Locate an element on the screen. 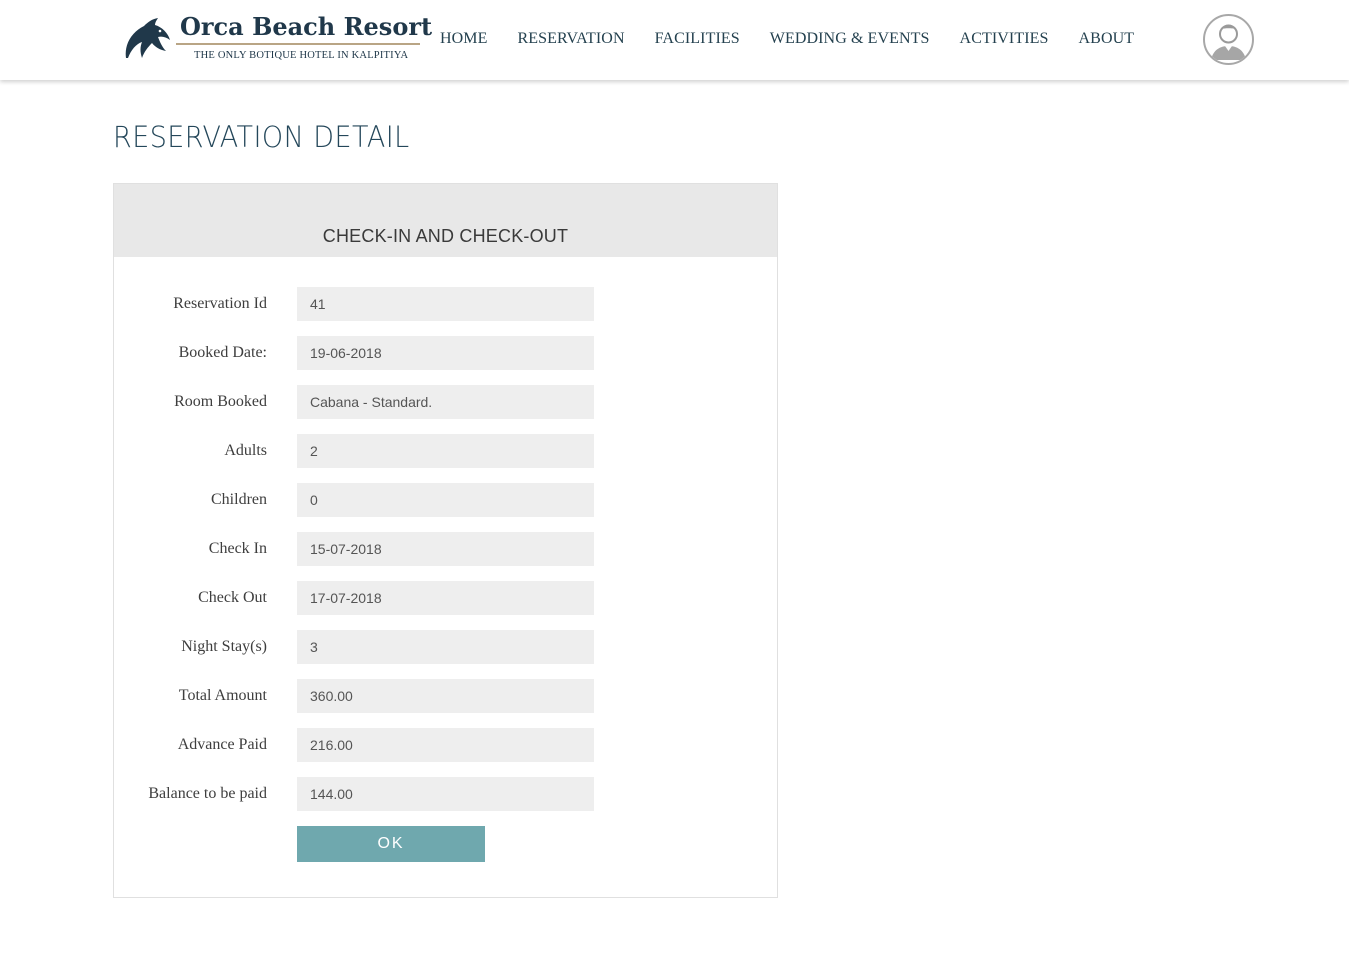  dolphin-icon is located at coordinates (147, 38).